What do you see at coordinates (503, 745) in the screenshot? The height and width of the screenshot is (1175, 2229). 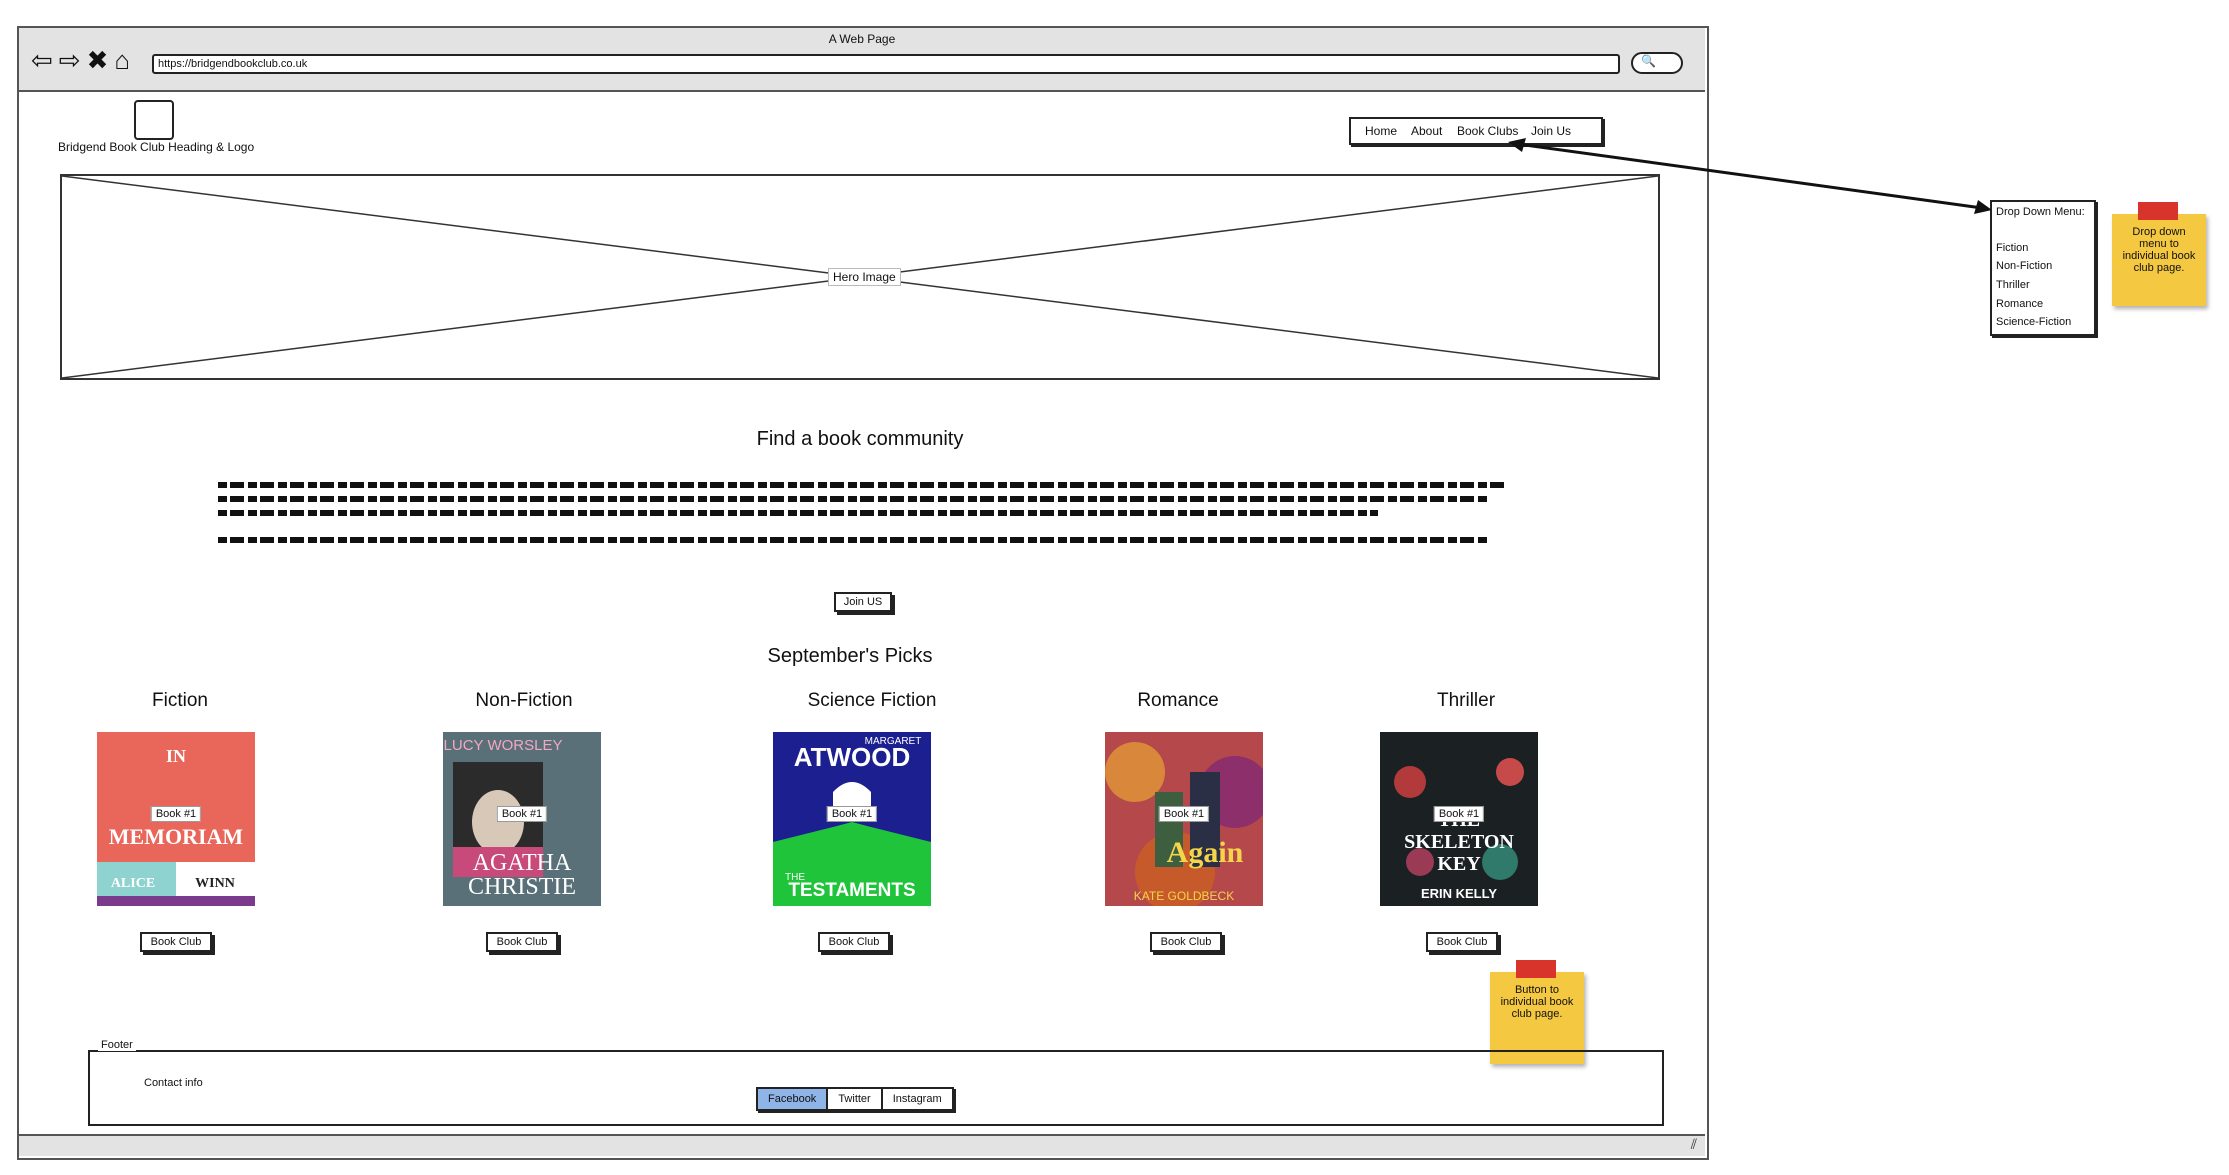 I see `cover-author: LUCY WORSLEY` at bounding box center [503, 745].